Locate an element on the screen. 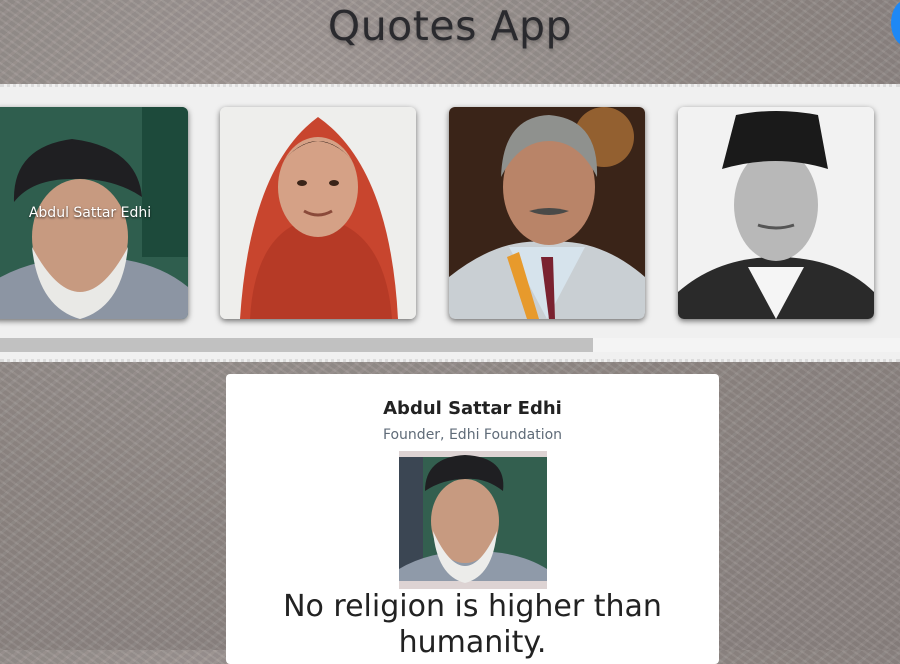 The height and width of the screenshot is (664, 900). person-card-edhi: Abdul Sattar Edhi is located at coordinates (94, 213).